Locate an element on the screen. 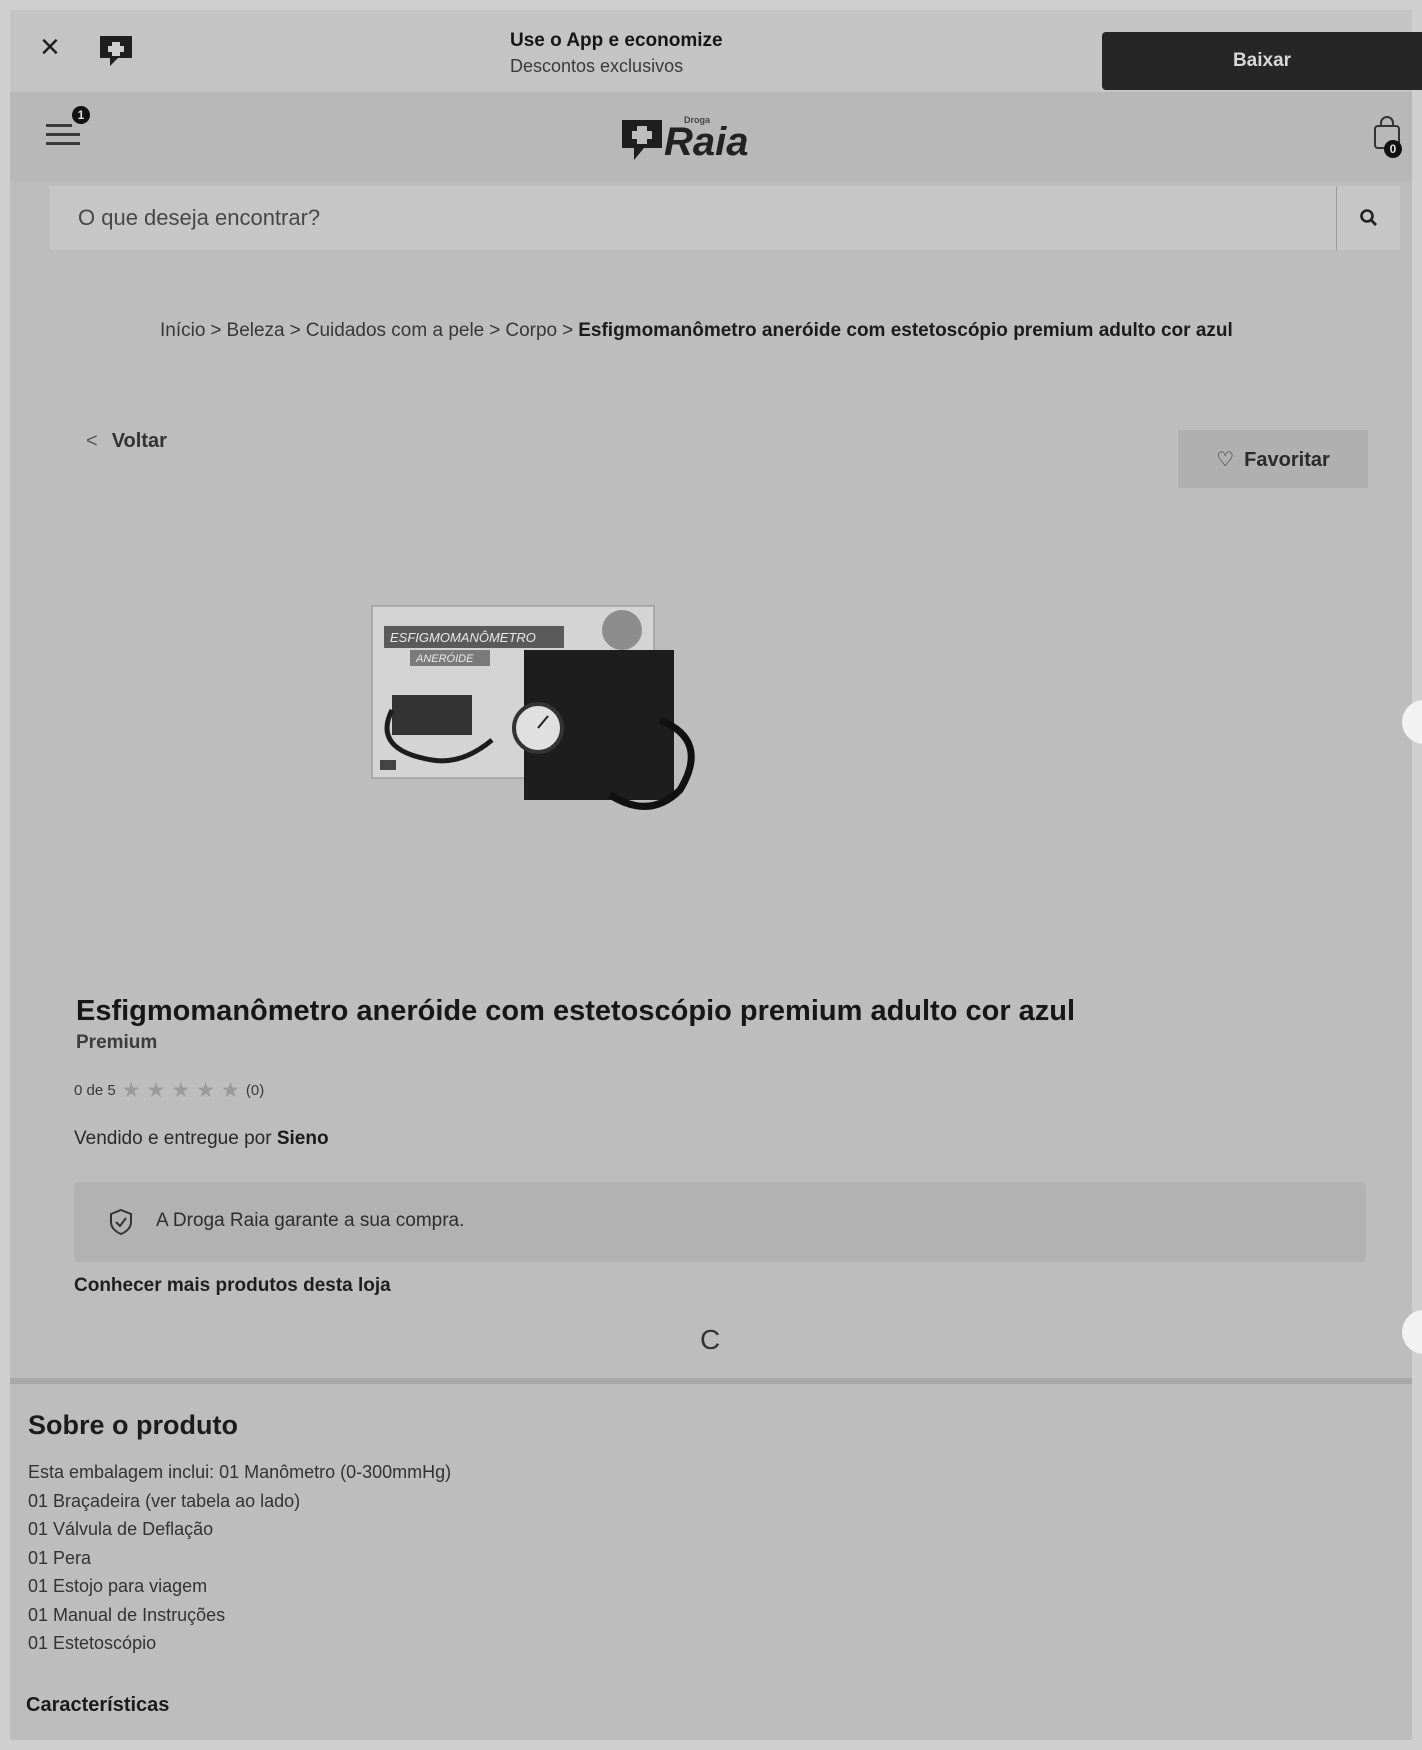  search-icon is located at coordinates (1368, 217).